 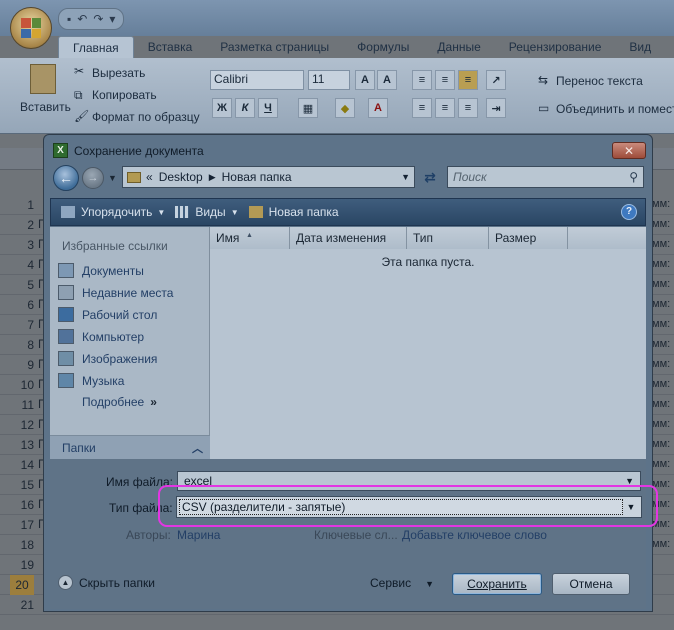 What do you see at coordinates (118, 73) in the screenshot?
I see `cut-button: Вырезать` at bounding box center [118, 73].